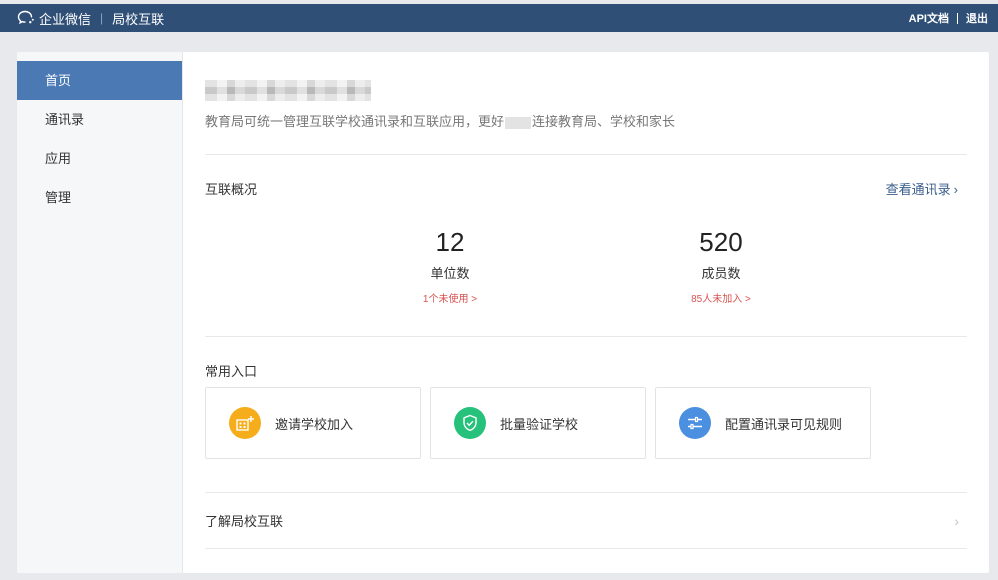  Describe the element at coordinates (929, 18) in the screenshot. I see `api-docs-link: API文档` at that location.